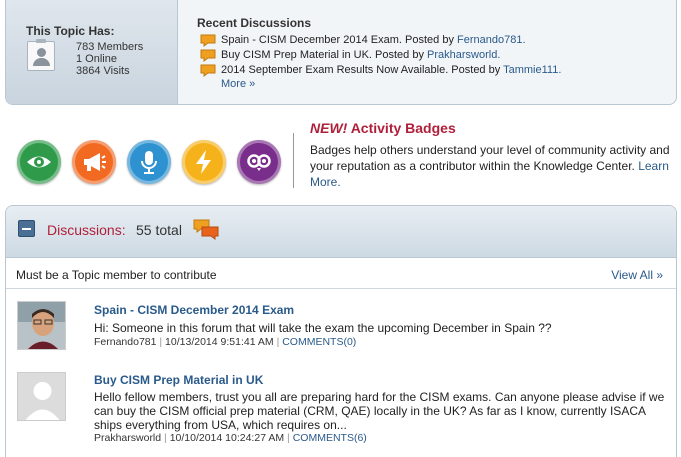 The image size is (681, 457). What do you see at coordinates (86, 230) in the screenshot?
I see `discussions-title: Discussions:` at bounding box center [86, 230].